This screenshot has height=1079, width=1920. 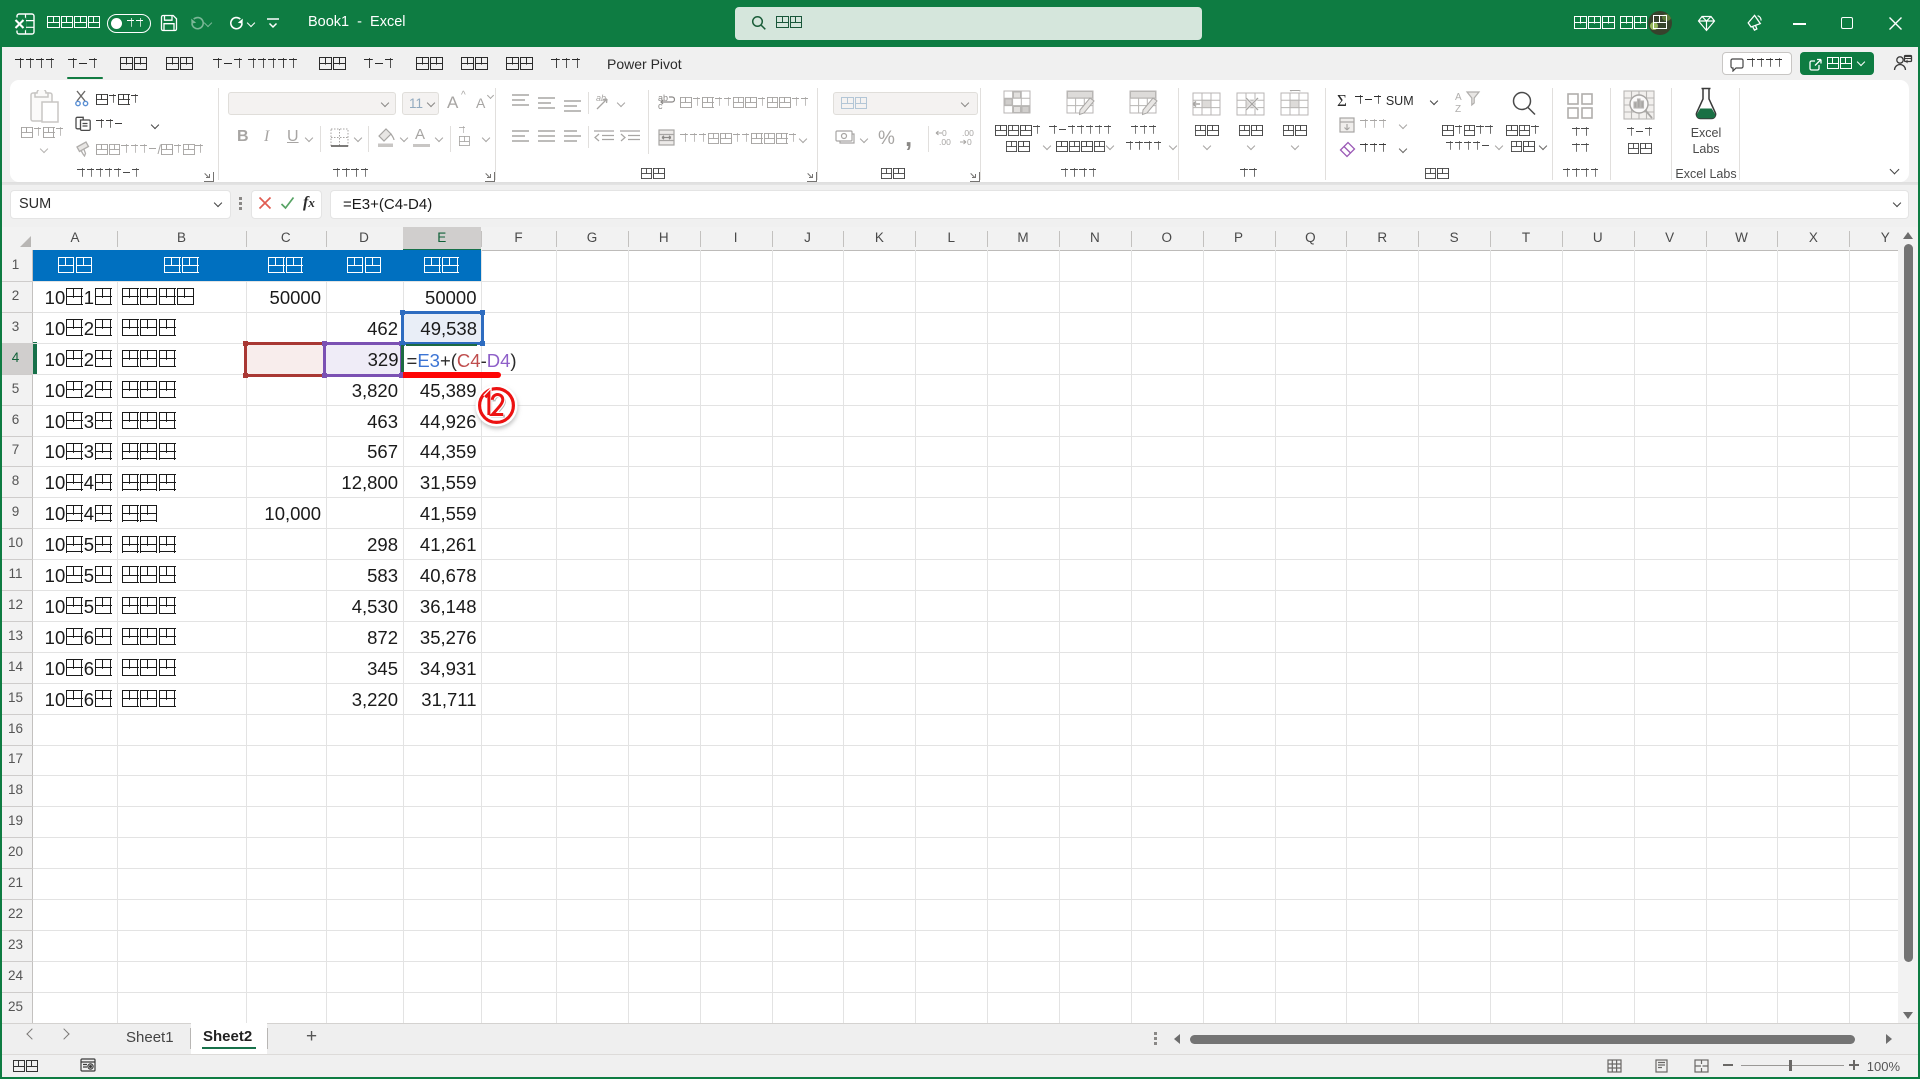 What do you see at coordinates (601, 98) in the screenshot?
I see `svg-text: ab` at bounding box center [601, 98].